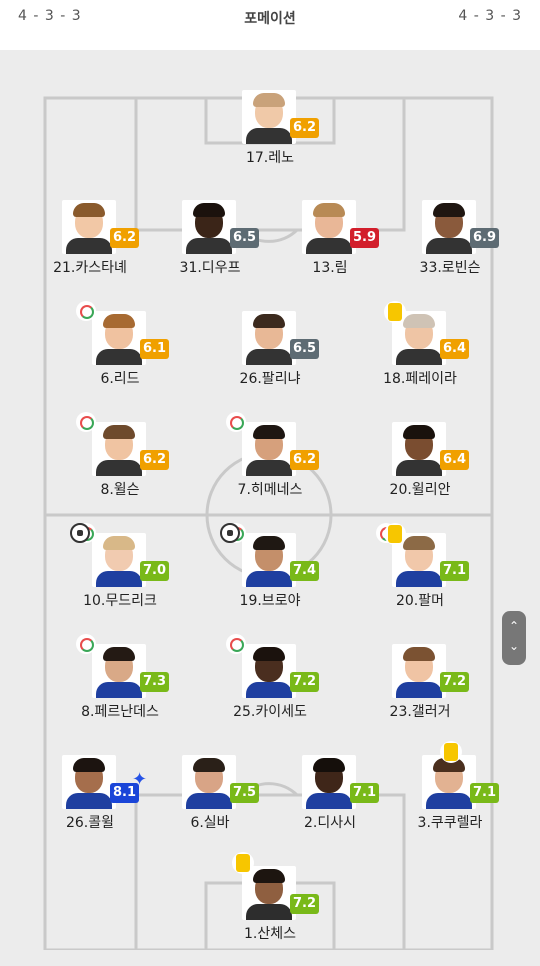  I want to click on player-name: 18.페레이라, so click(420, 379).